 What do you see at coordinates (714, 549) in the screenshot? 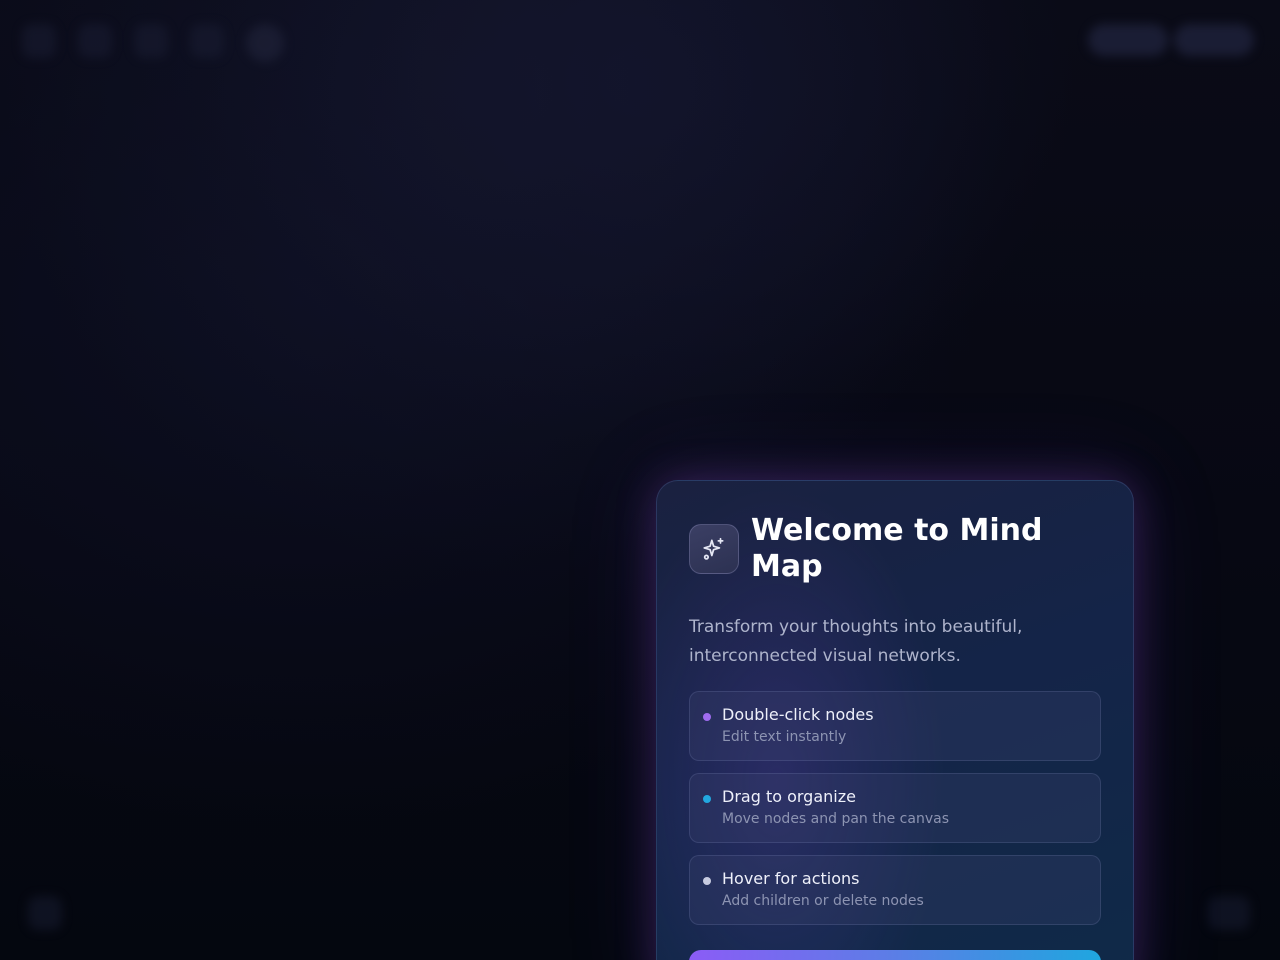
I see `sparkles-icon` at bounding box center [714, 549].